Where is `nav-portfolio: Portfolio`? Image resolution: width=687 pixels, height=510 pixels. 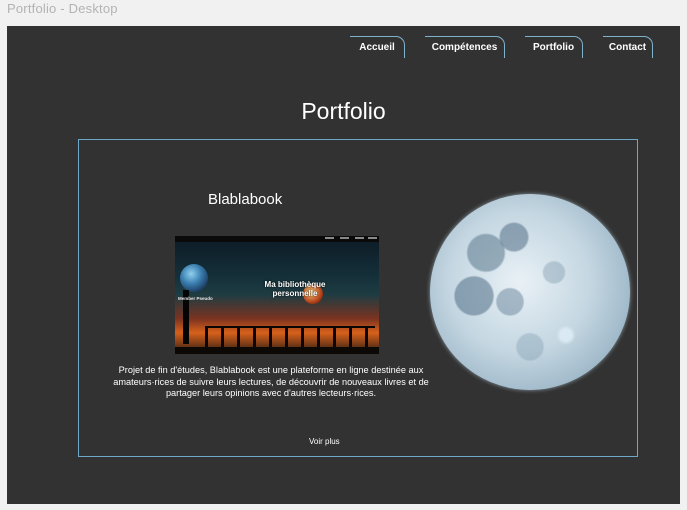 nav-portfolio: Portfolio is located at coordinates (554, 47).